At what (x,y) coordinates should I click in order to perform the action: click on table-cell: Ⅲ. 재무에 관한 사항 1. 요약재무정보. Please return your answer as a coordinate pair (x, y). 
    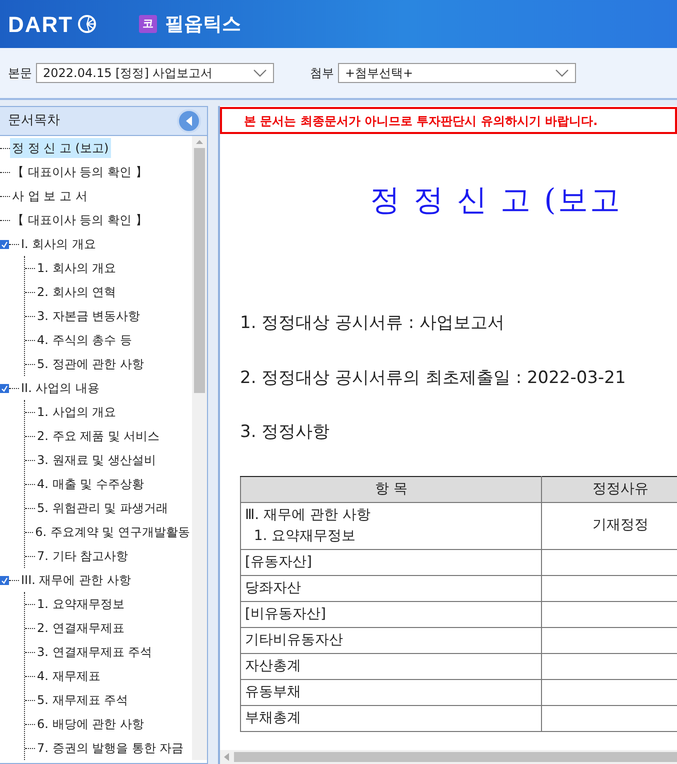
    Looking at the image, I should click on (391, 525).